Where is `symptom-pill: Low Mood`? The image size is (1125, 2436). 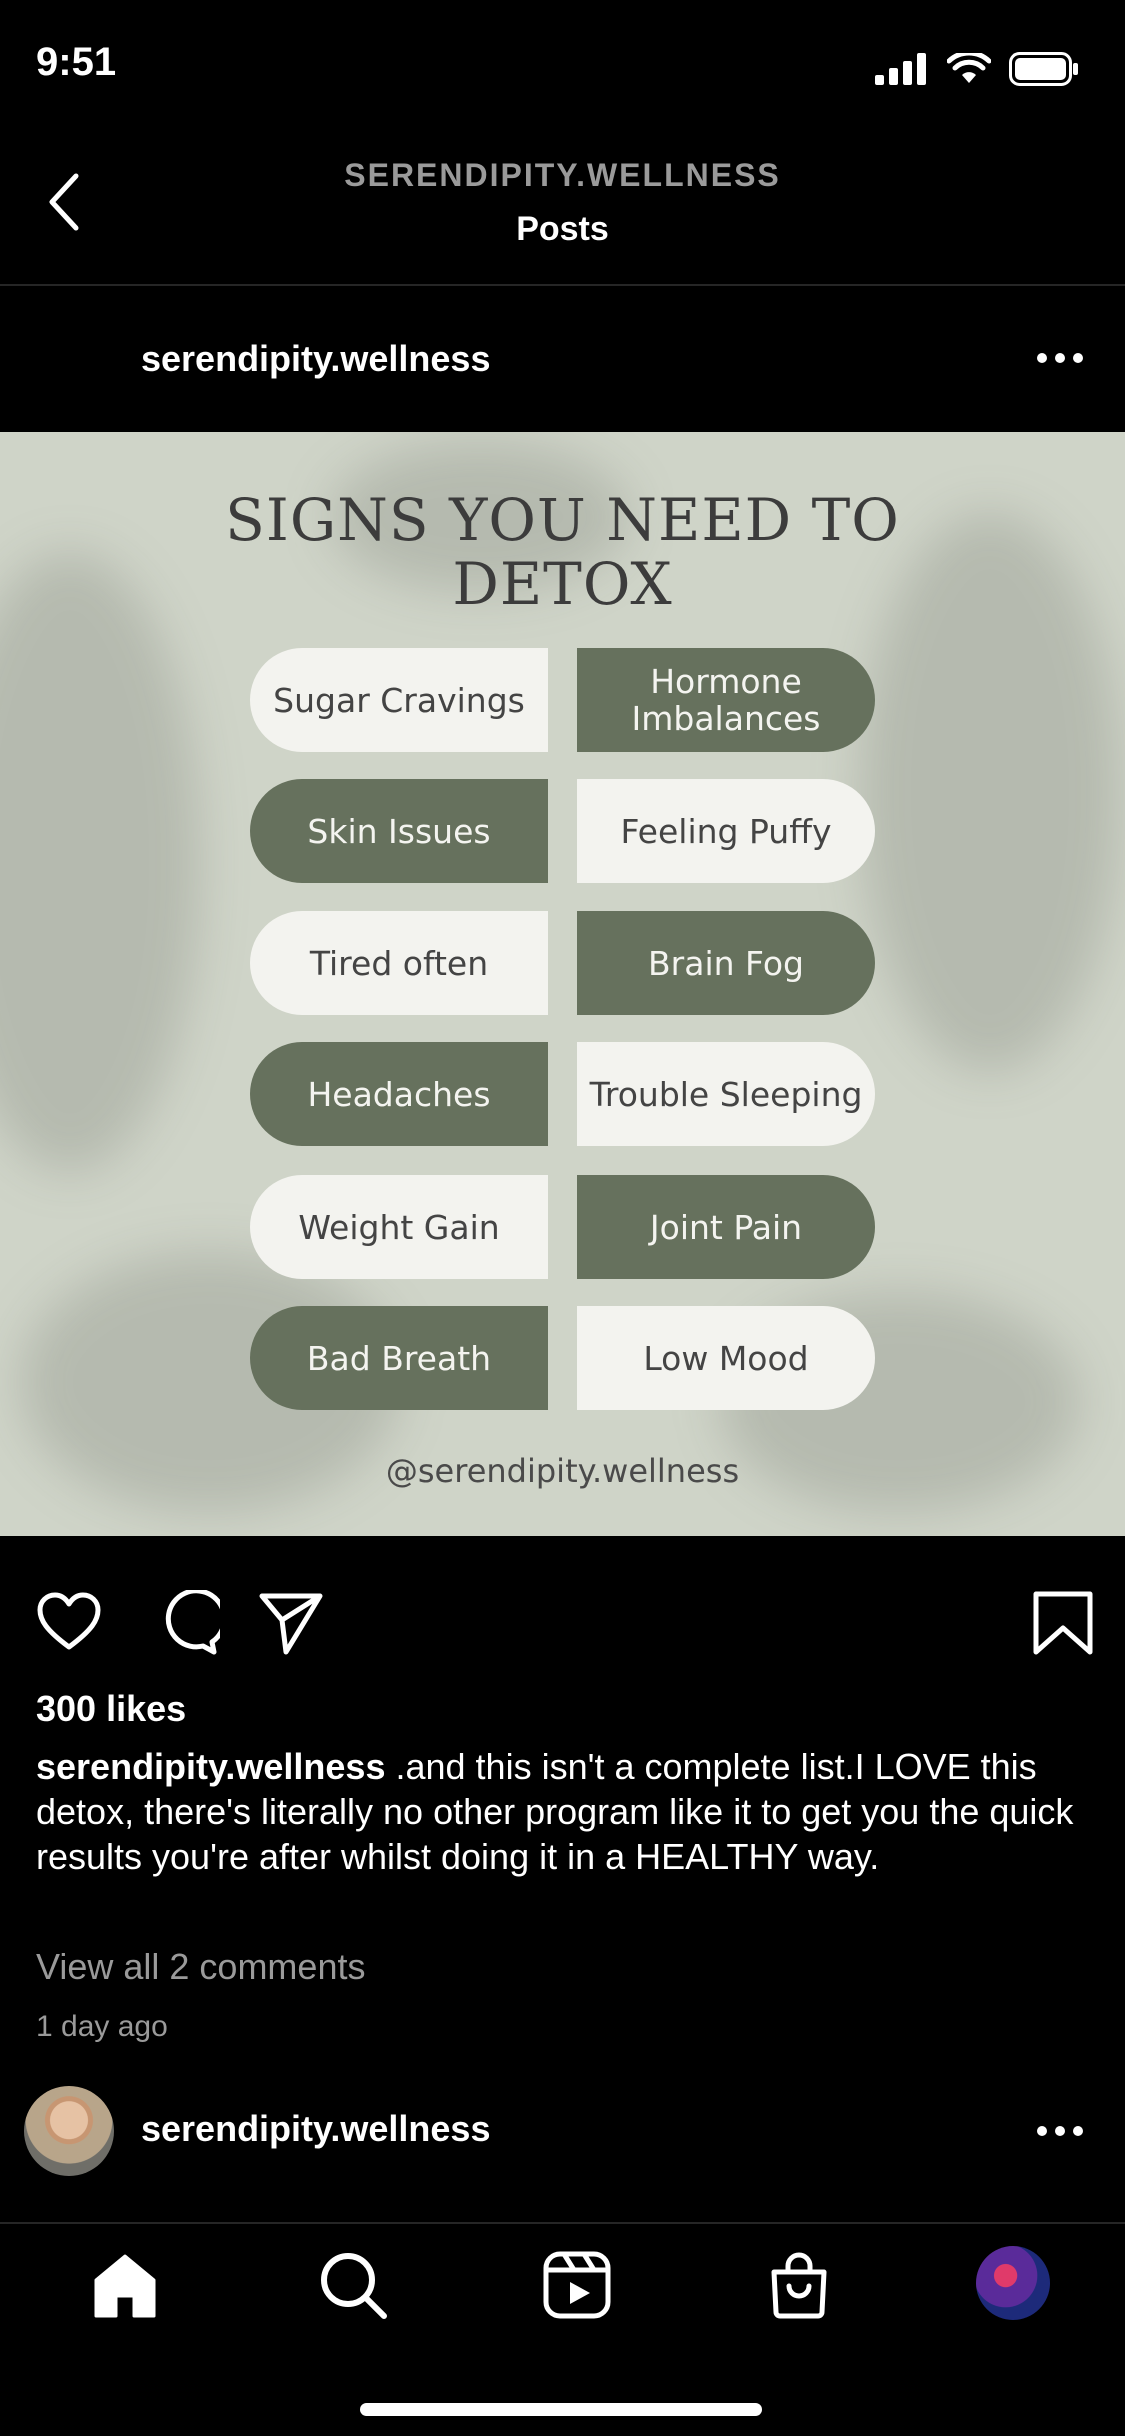 symptom-pill: Low Mood is located at coordinates (726, 1358).